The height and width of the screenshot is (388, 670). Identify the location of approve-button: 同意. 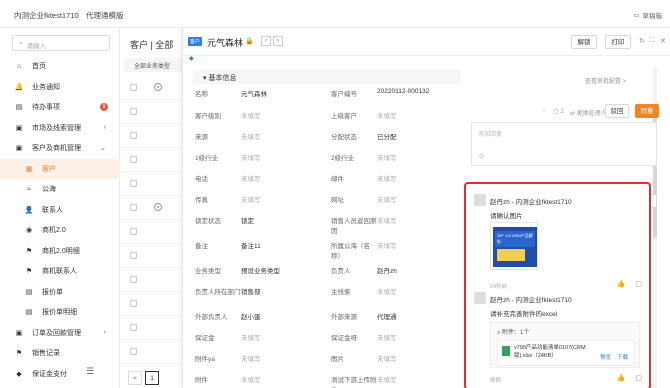
(647, 111).